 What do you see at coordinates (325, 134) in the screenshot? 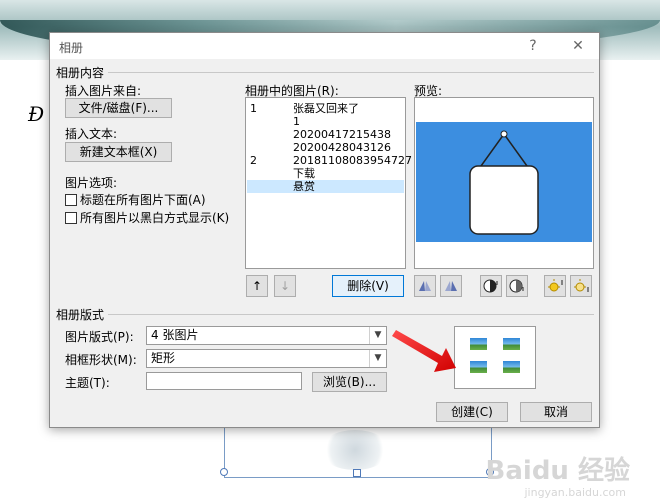
I see `list-item: 20200417215438` at bounding box center [325, 134].